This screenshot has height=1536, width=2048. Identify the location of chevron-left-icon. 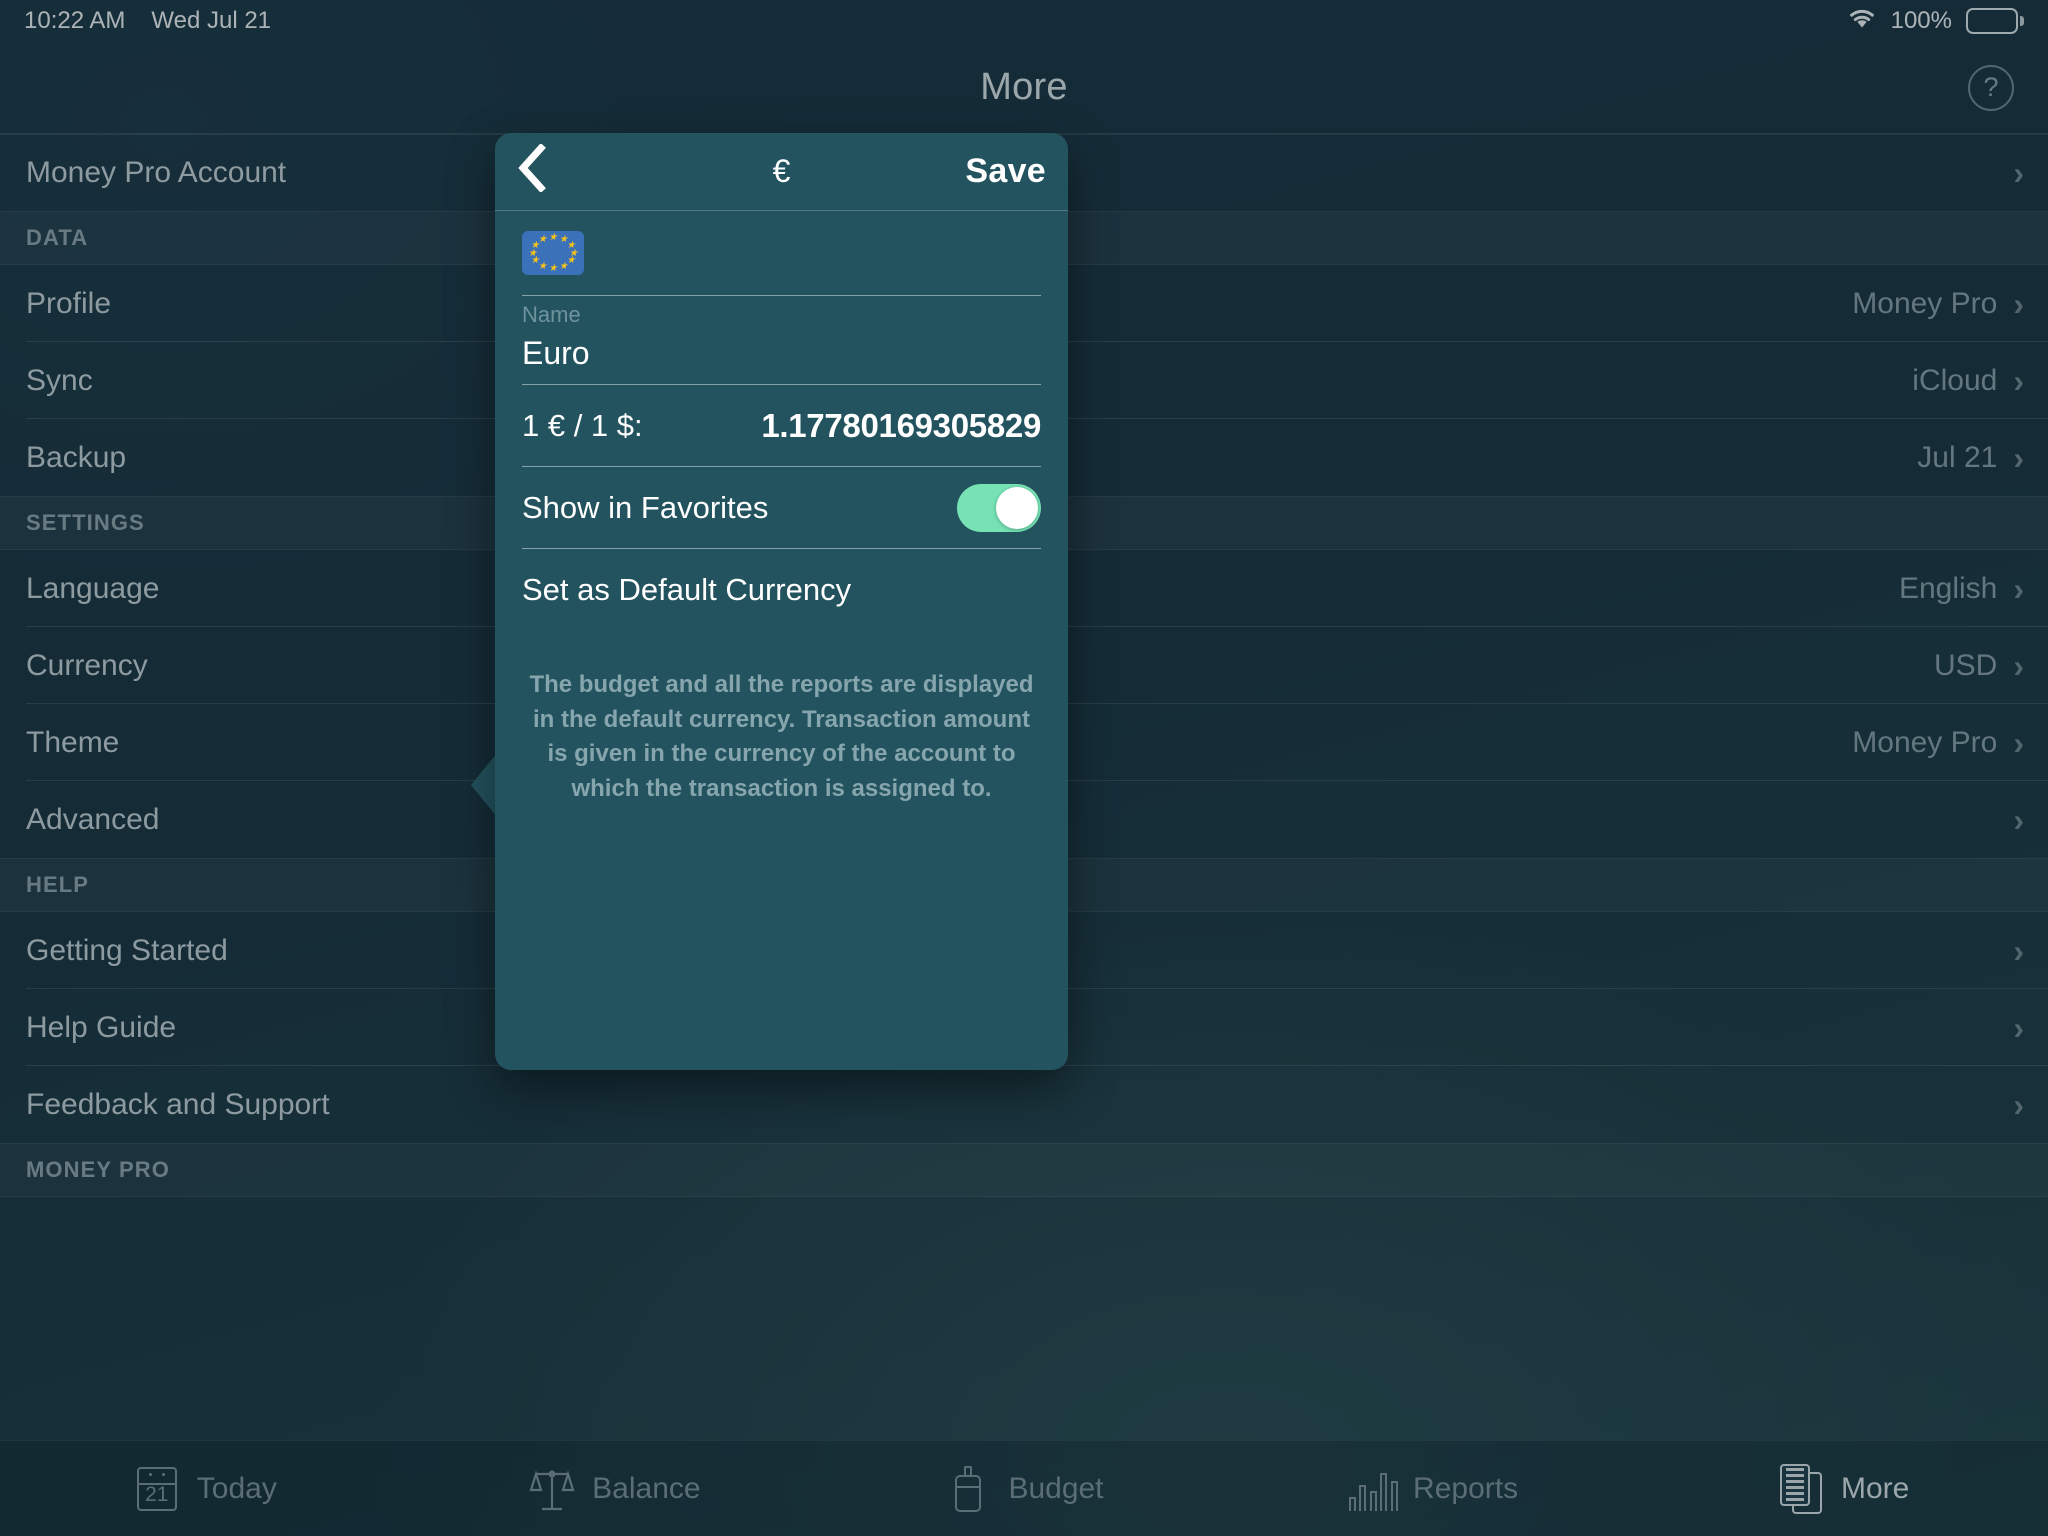
(537, 171).